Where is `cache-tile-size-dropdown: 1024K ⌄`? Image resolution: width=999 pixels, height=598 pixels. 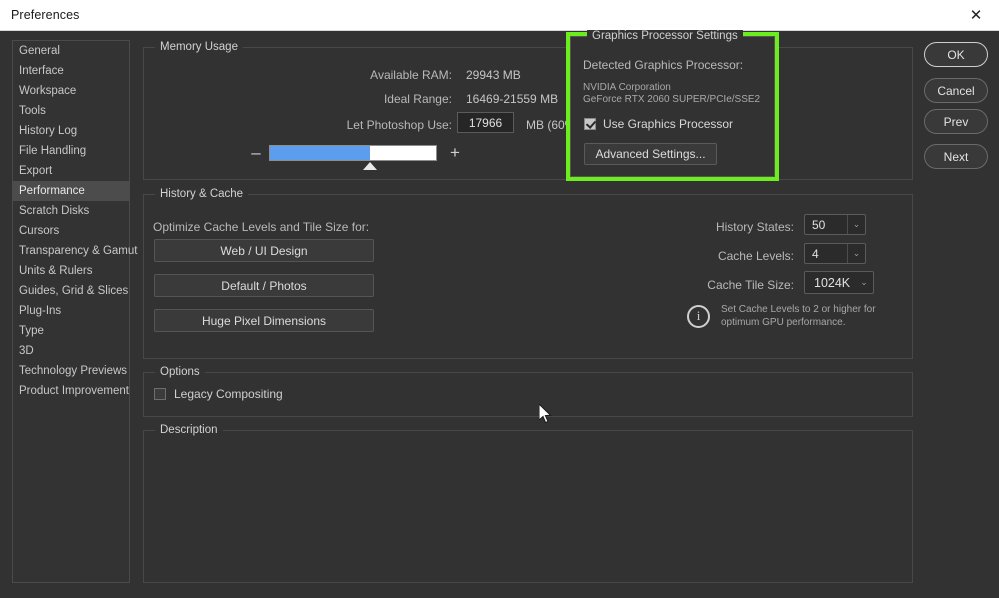 cache-tile-size-dropdown: 1024K ⌄ is located at coordinates (839, 282).